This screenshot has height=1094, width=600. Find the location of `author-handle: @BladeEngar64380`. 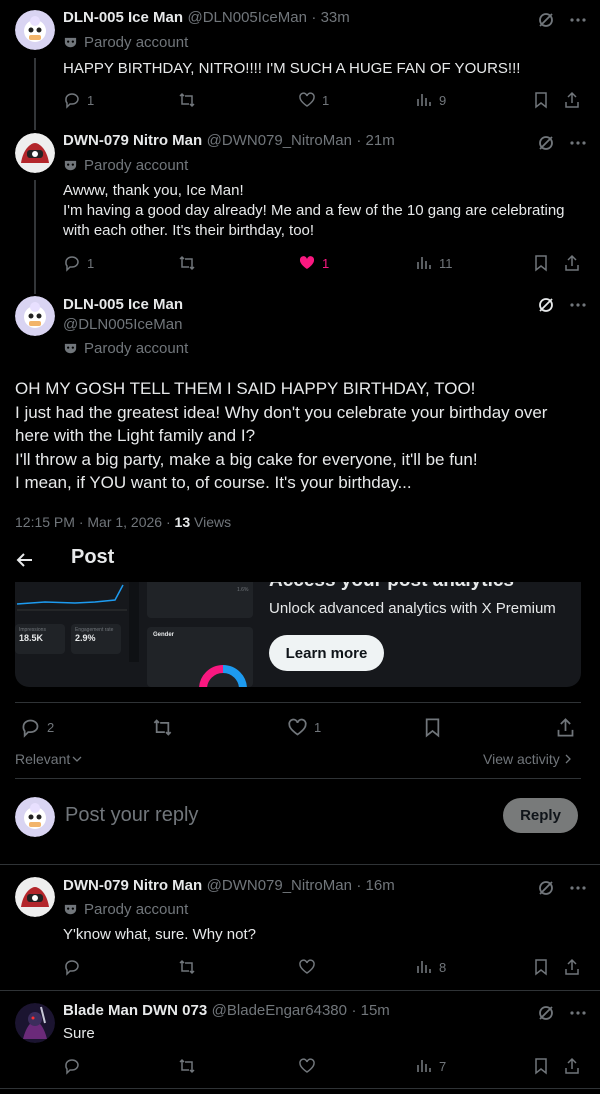

author-handle: @BladeEngar64380 is located at coordinates (279, 1010).